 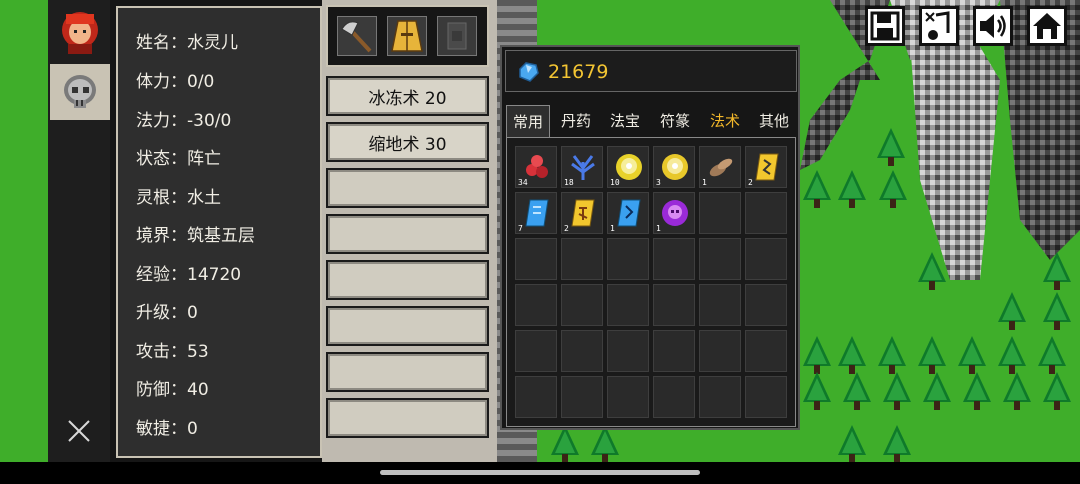 I want to click on stat-levelup: 升级：0, so click(x=167, y=313).